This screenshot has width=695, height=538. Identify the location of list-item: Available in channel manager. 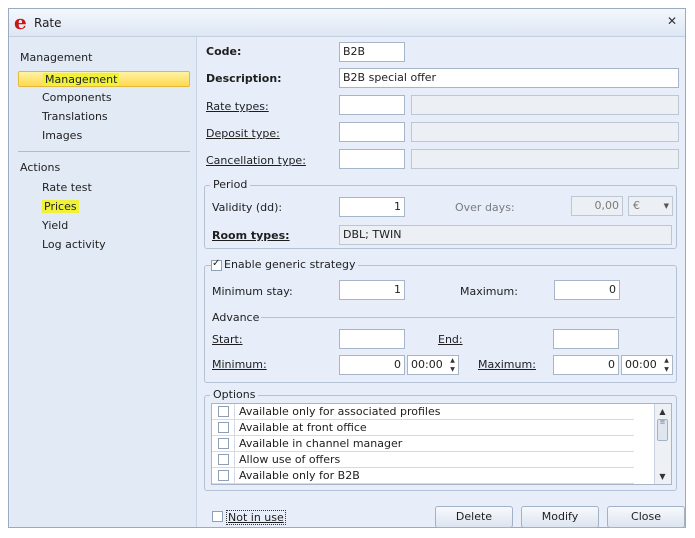
(423, 444).